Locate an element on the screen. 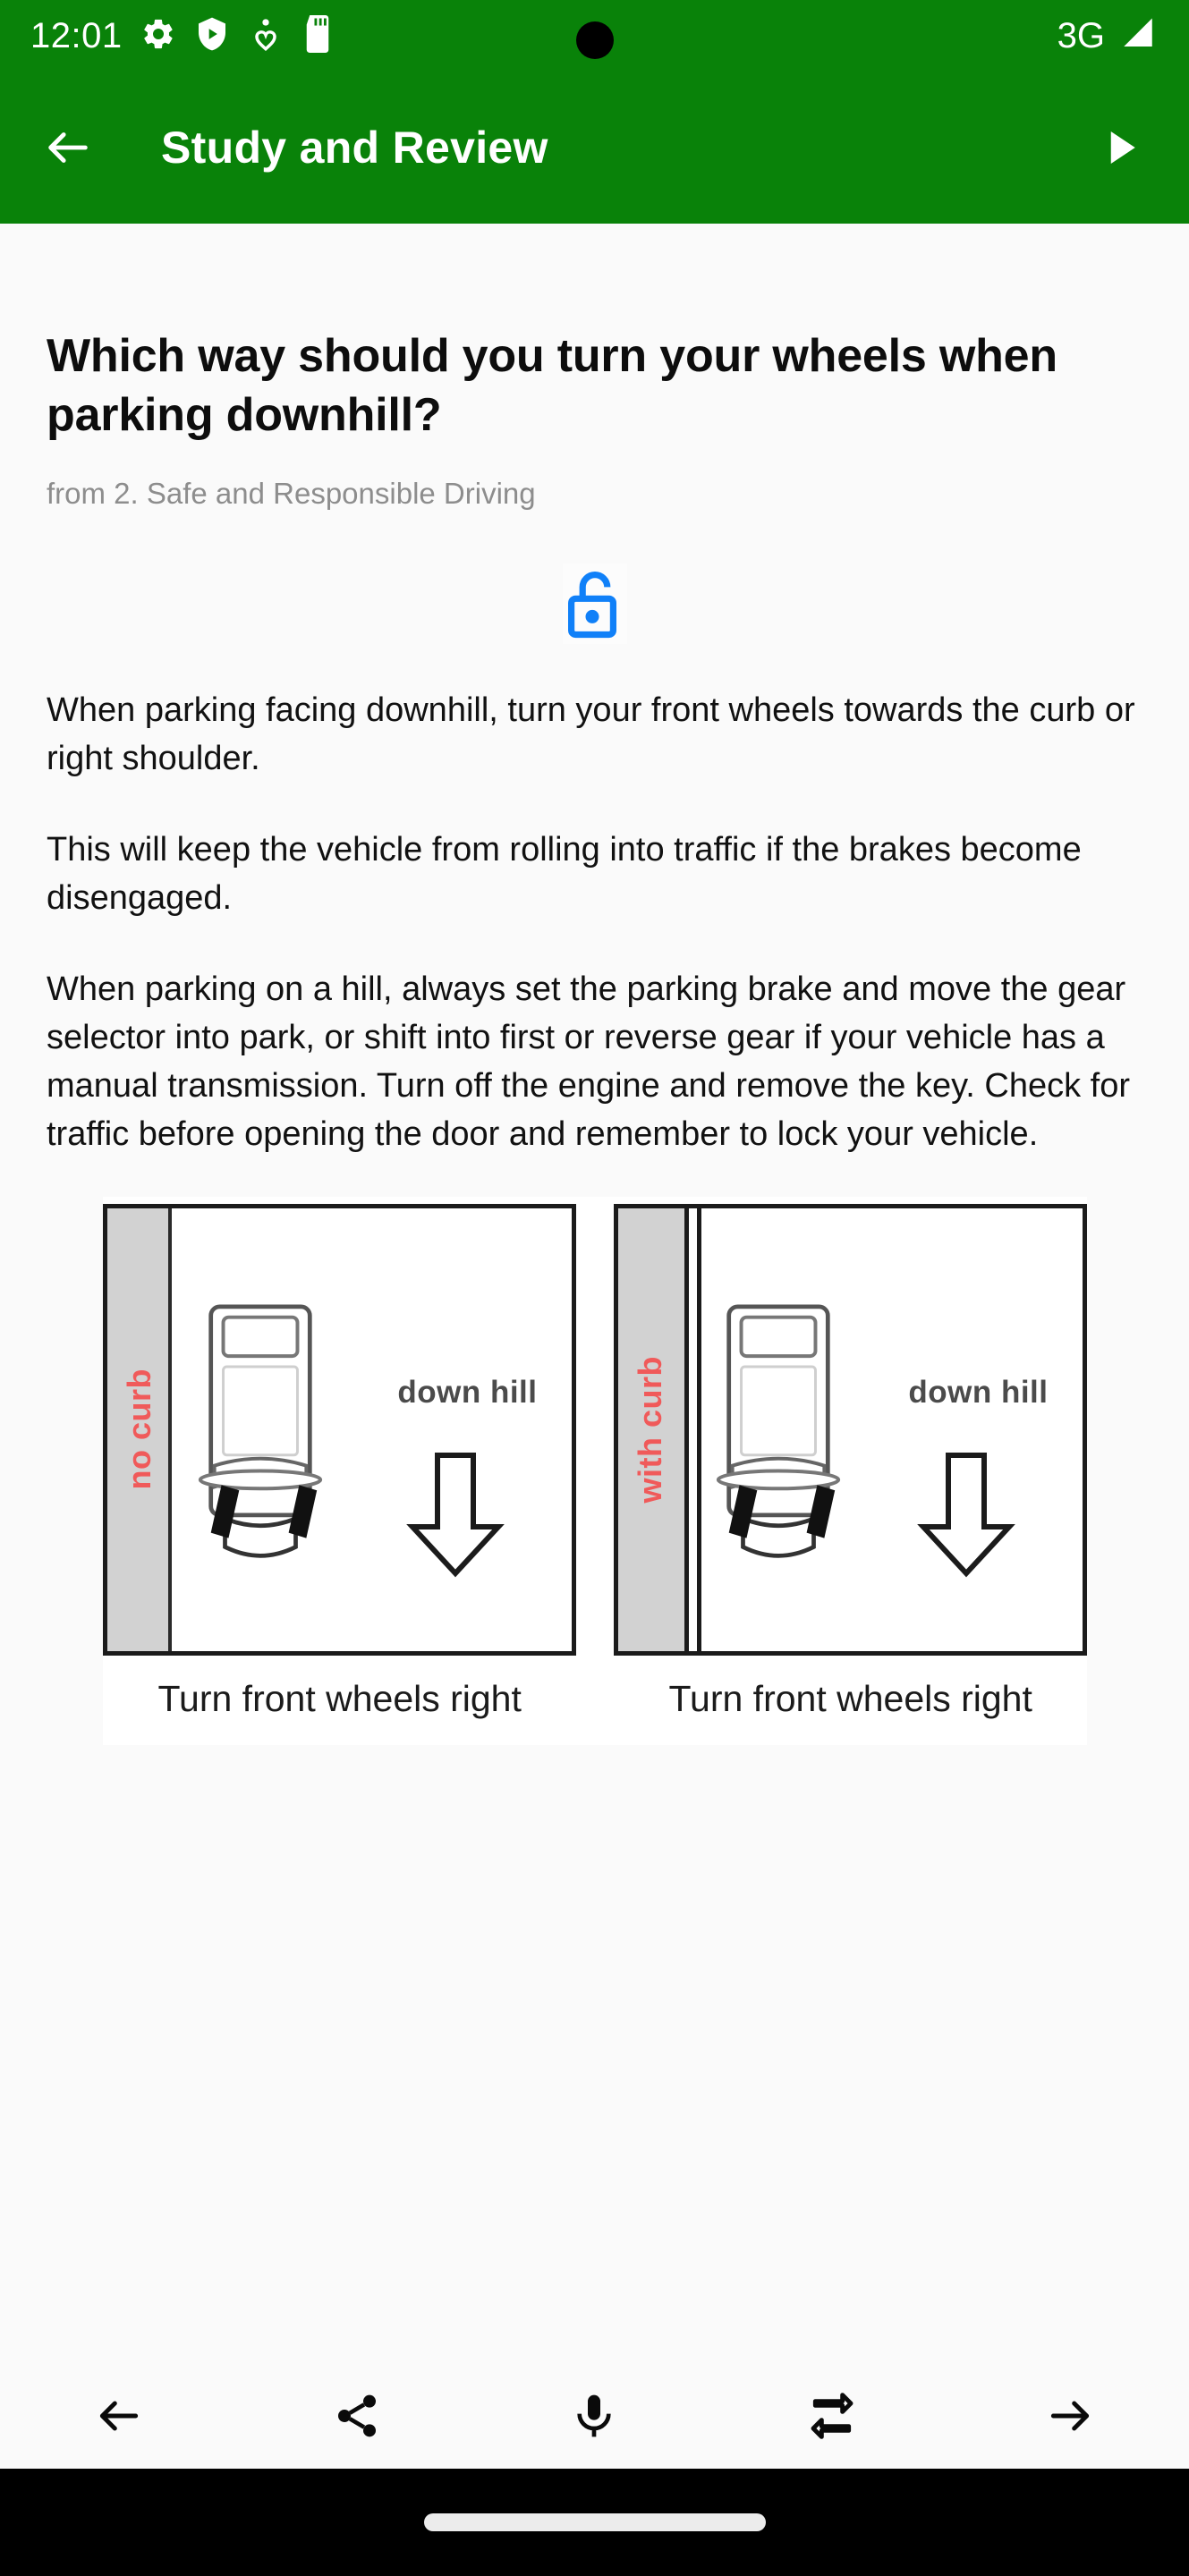  share-button is located at coordinates (357, 2416).